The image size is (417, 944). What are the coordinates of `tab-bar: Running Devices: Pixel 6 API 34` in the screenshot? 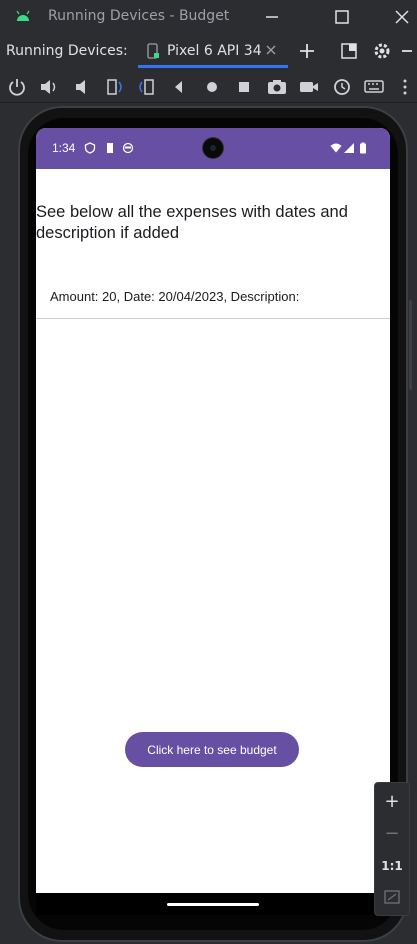 It's located at (208, 51).